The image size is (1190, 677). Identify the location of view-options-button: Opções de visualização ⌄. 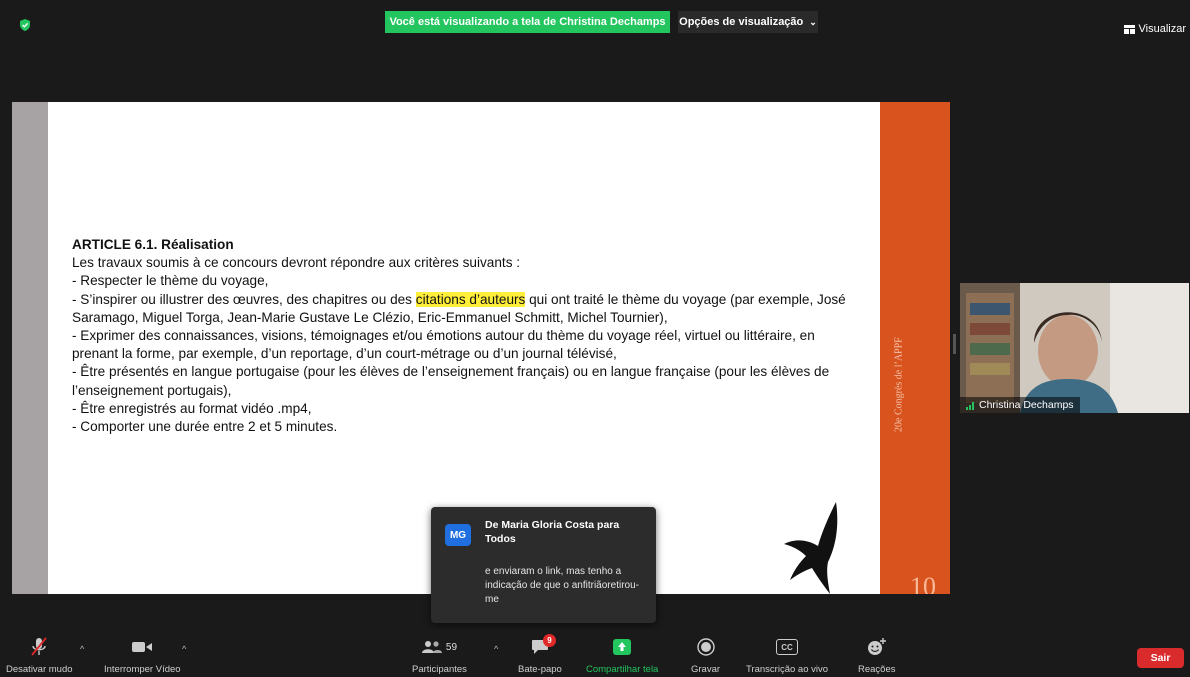
(748, 22).